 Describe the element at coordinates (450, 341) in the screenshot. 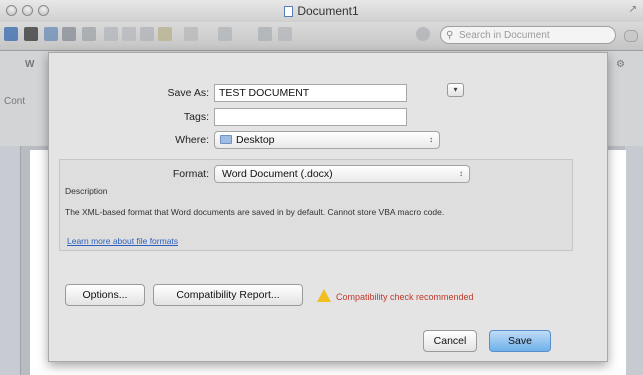

I see `cancel-button: Cancel` at that location.